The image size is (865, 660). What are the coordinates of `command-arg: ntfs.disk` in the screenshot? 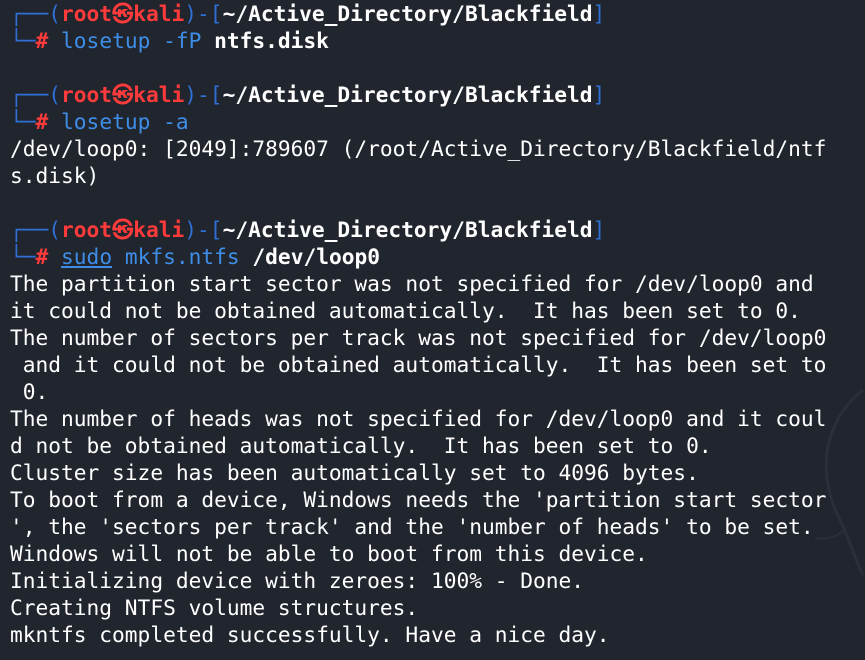 It's located at (271, 40).